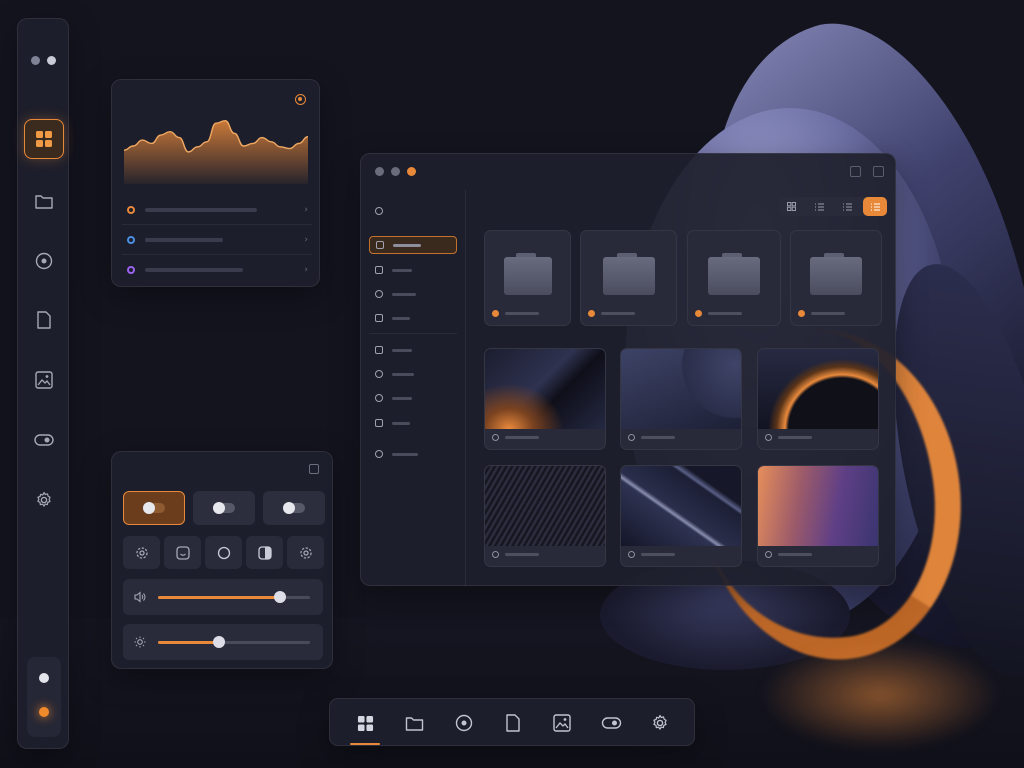  Describe the element at coordinates (44, 678) in the screenshot. I see `status-dot-light` at that location.